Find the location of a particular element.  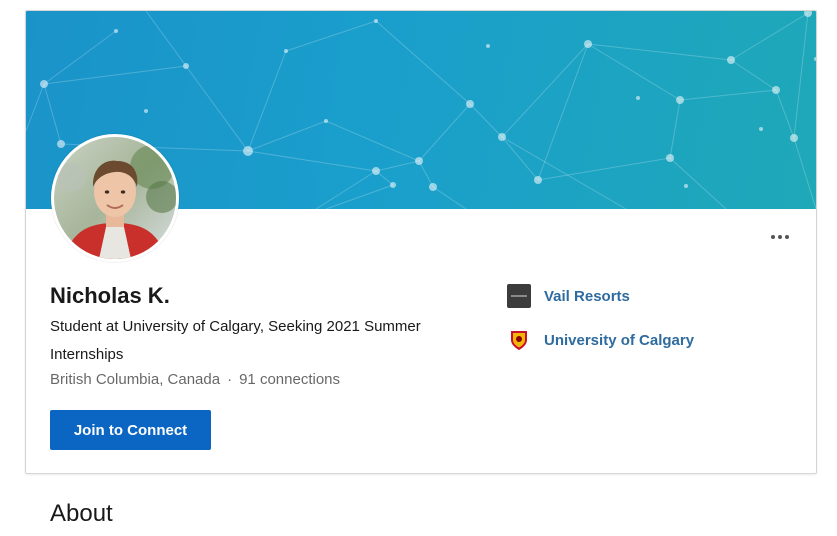

connections-count: 91 connections is located at coordinates (289, 379).